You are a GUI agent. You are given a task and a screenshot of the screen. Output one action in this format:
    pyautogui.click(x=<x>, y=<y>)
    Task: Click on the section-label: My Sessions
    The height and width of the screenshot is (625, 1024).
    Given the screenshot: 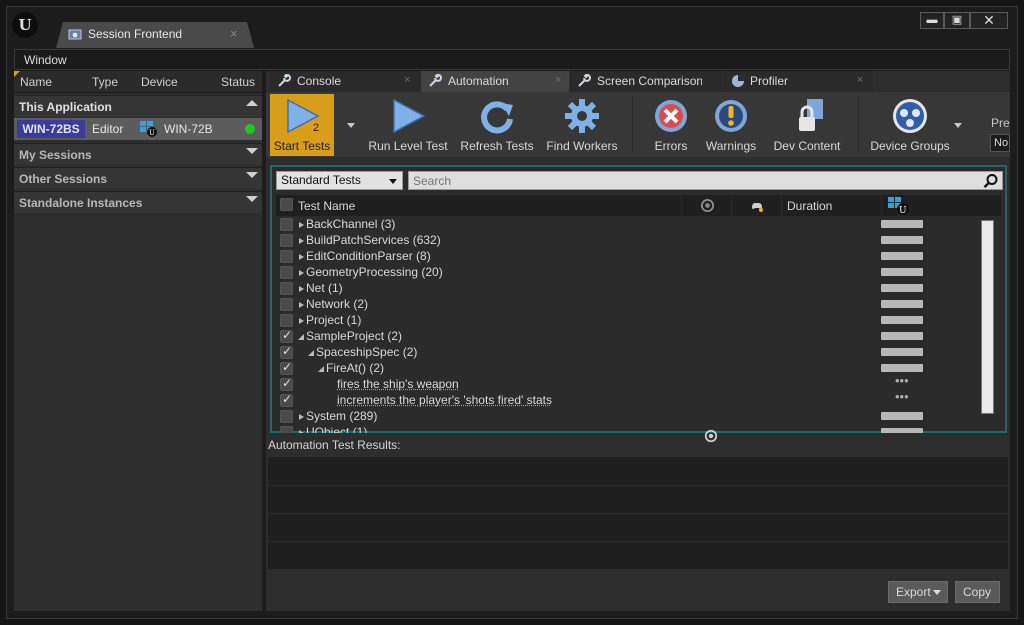 What is the action you would take?
    pyautogui.click(x=55, y=155)
    